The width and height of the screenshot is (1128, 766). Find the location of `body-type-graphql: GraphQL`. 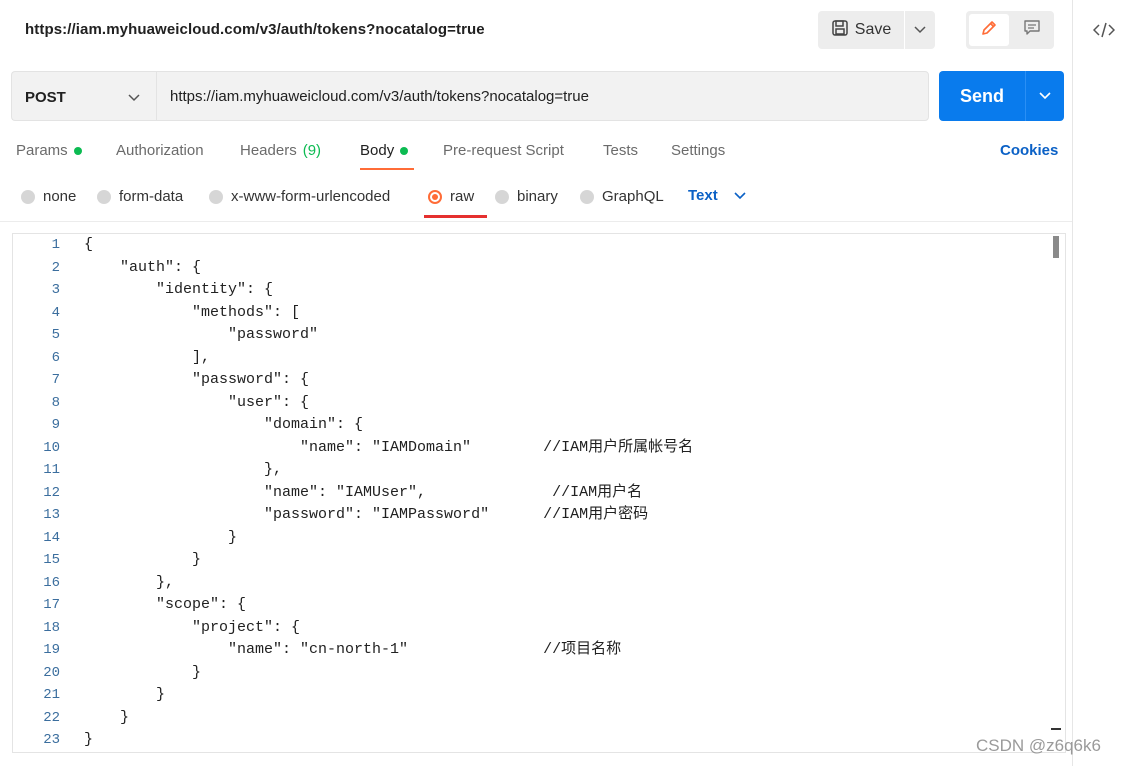

body-type-graphql: GraphQL is located at coordinates (622, 196).